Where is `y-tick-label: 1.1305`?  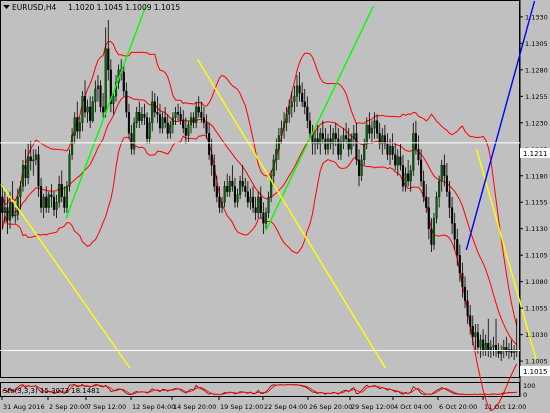
y-tick-label: 1.1305 is located at coordinates (536, 44).